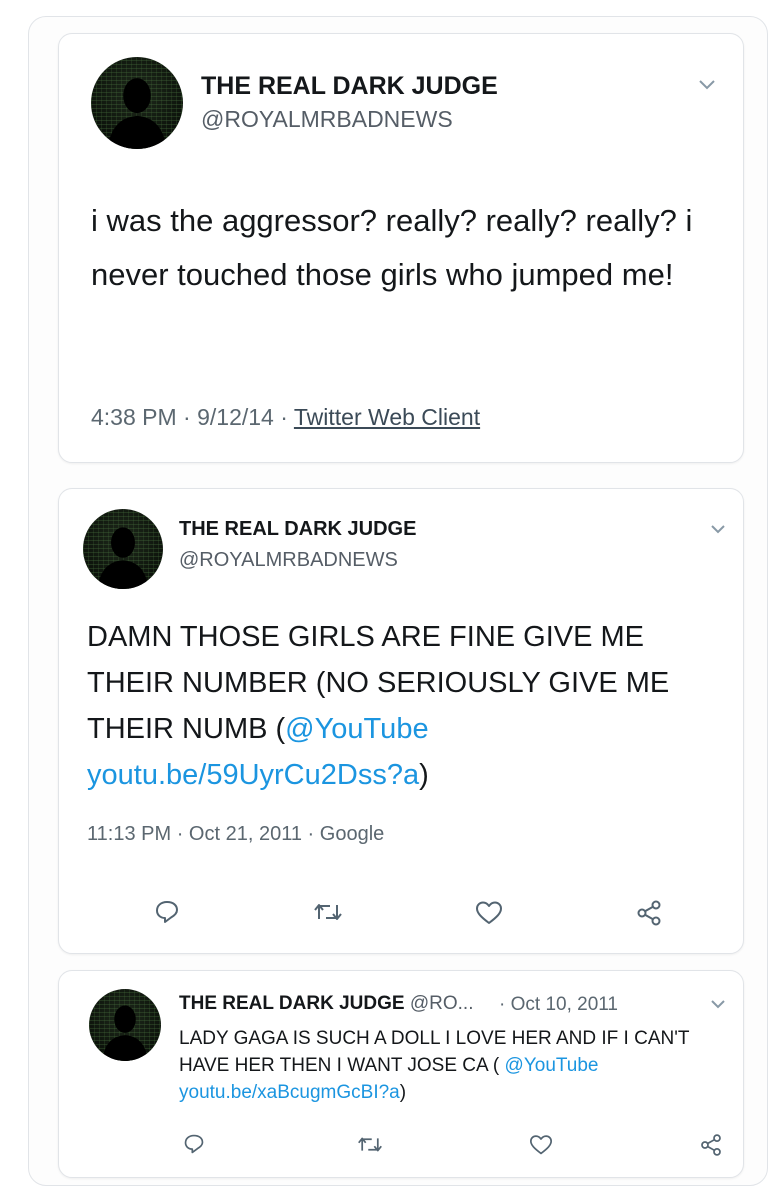 Image resolution: width=783 pixels, height=1200 pixels. Describe the element at coordinates (253, 775) in the screenshot. I see `url-link: youtu.be/59UyrCu2Dss?a` at that location.